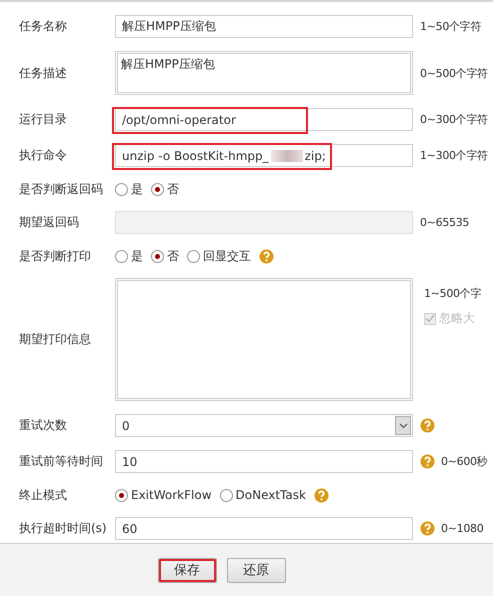  Describe the element at coordinates (55, 339) in the screenshot. I see `field-label: 期望打印信息` at that location.